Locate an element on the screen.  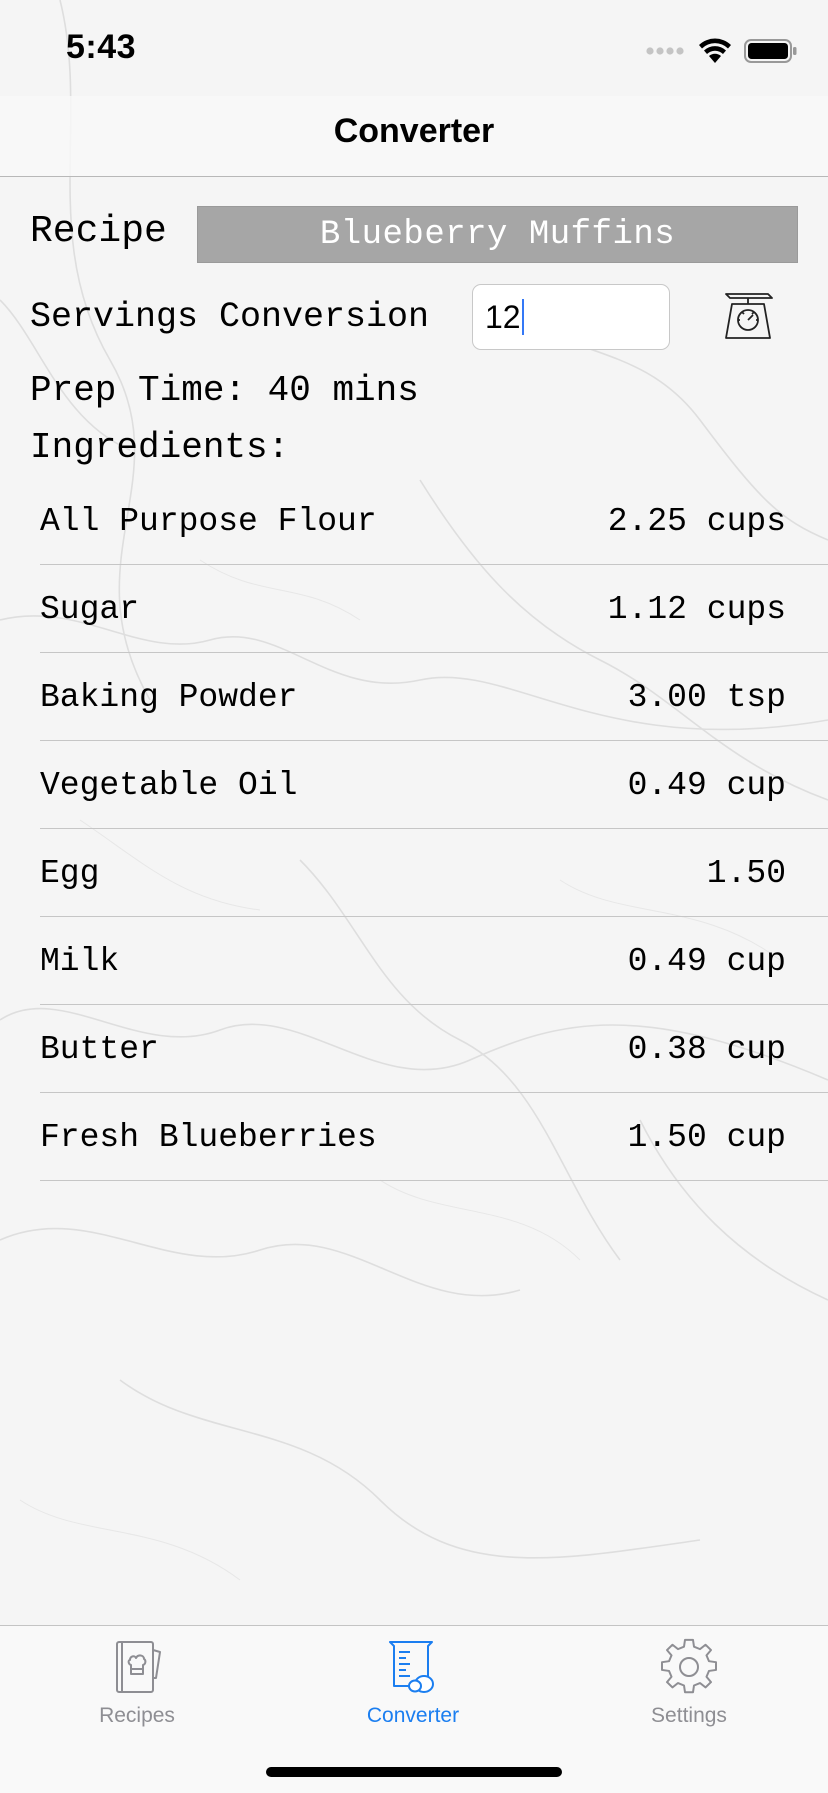
ingredient-row: Egg 1.50 is located at coordinates (434, 873).